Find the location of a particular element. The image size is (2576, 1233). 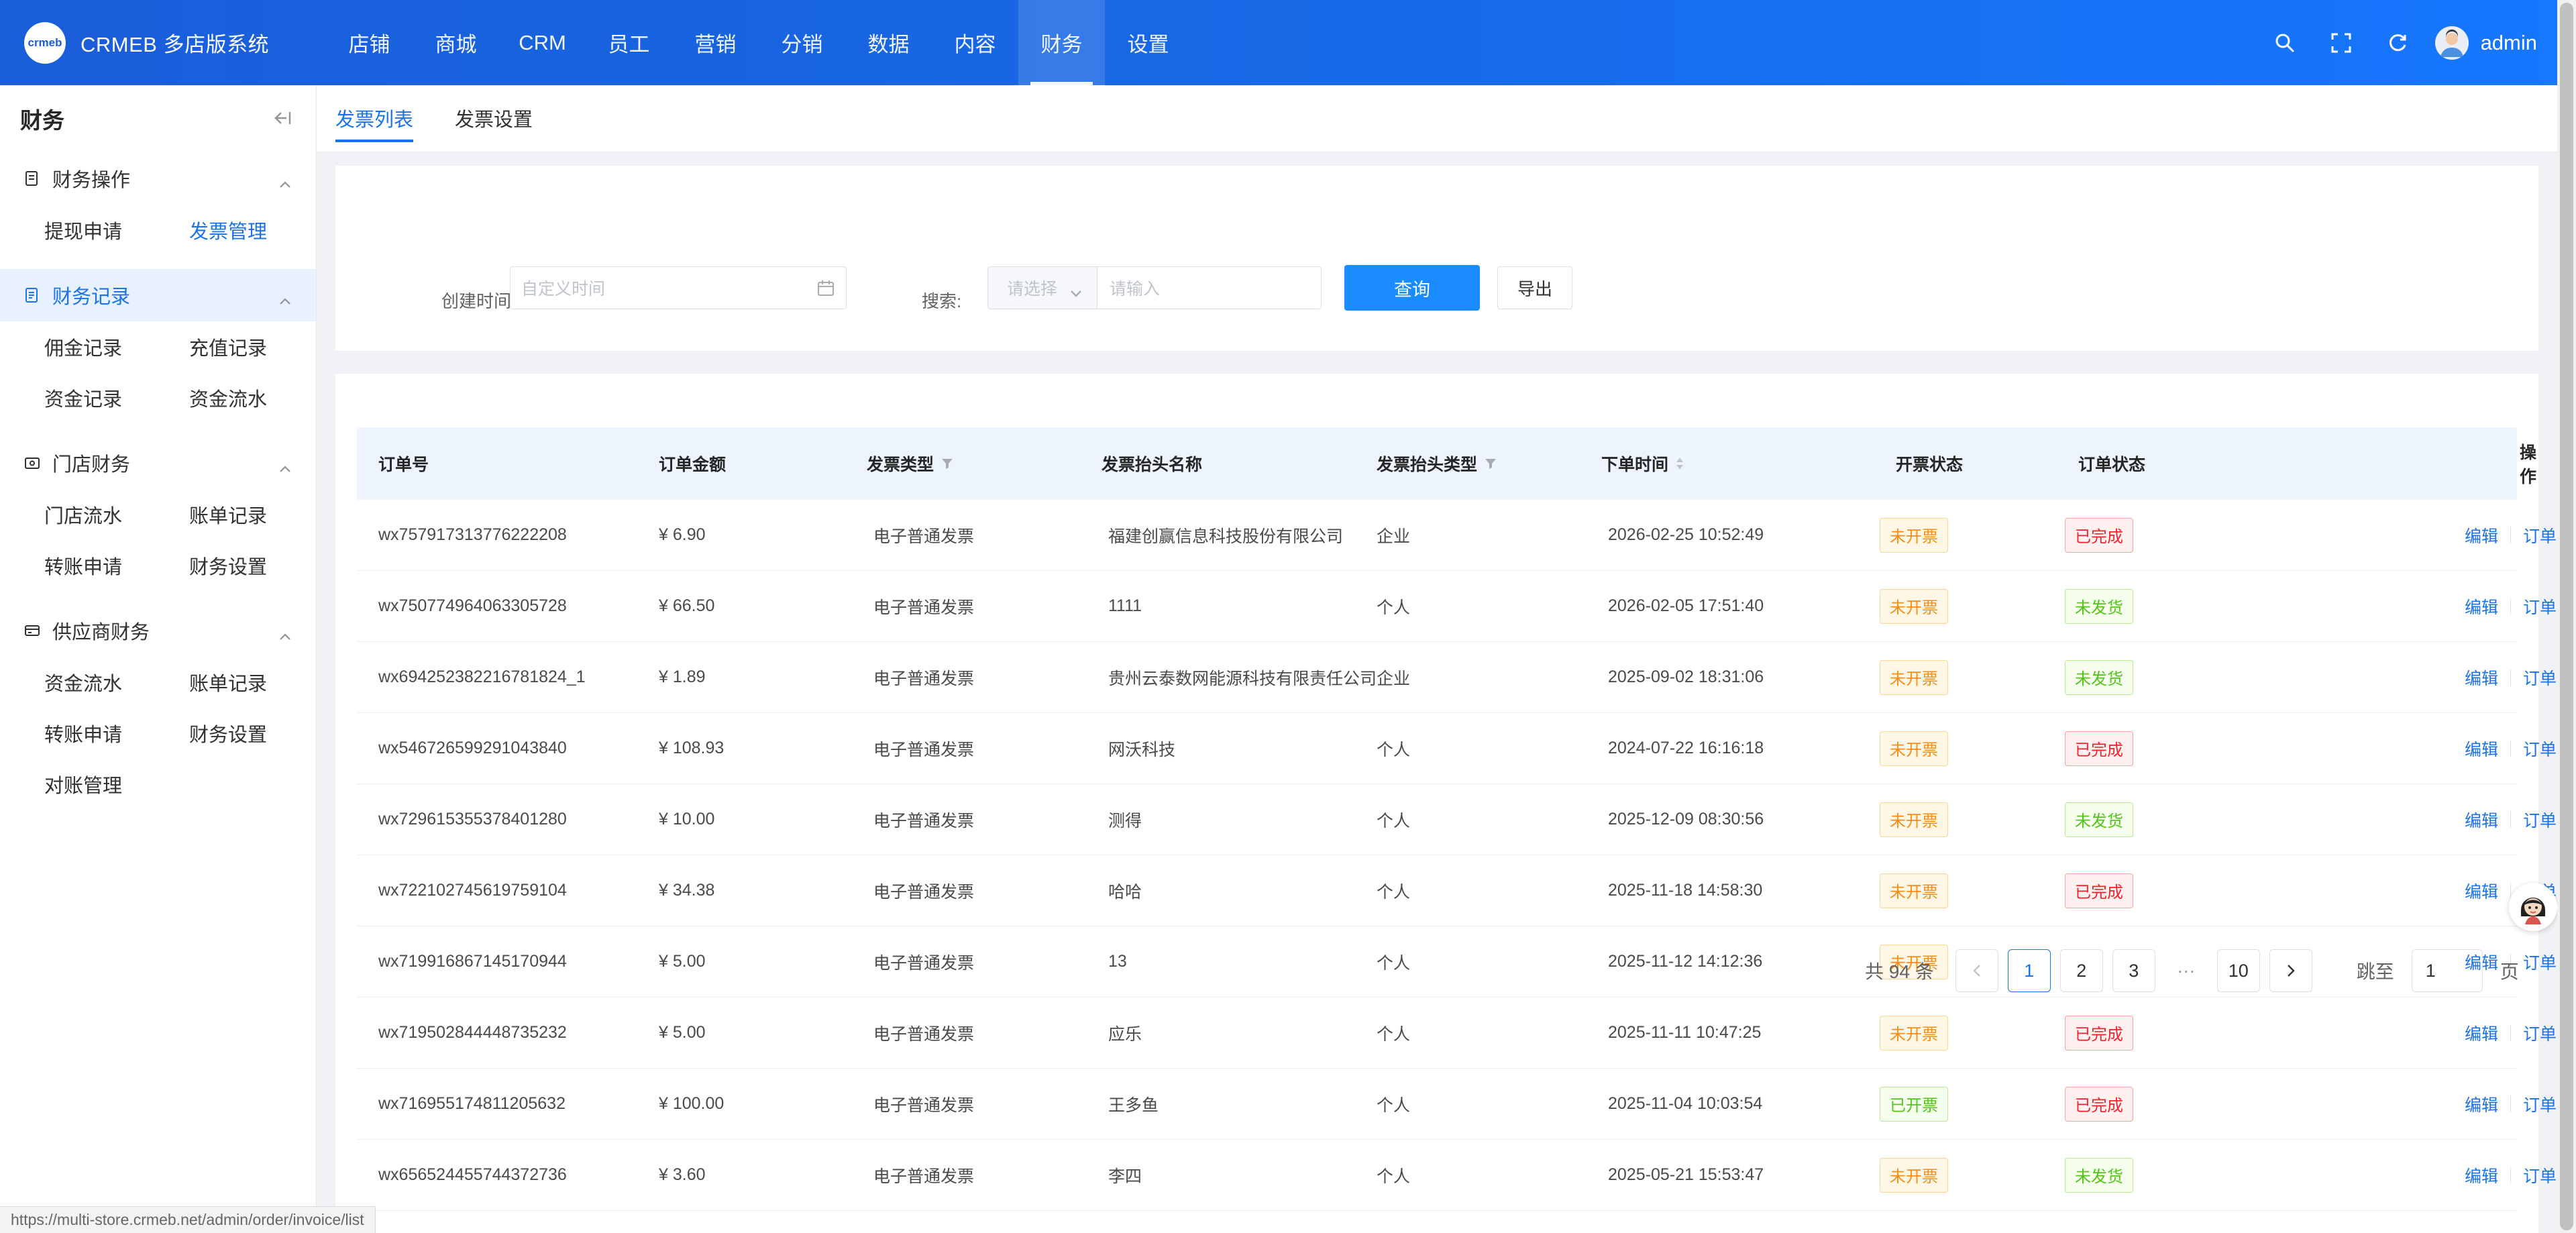

cell-invoice-status: 未开票 is located at coordinates (1914, 535).